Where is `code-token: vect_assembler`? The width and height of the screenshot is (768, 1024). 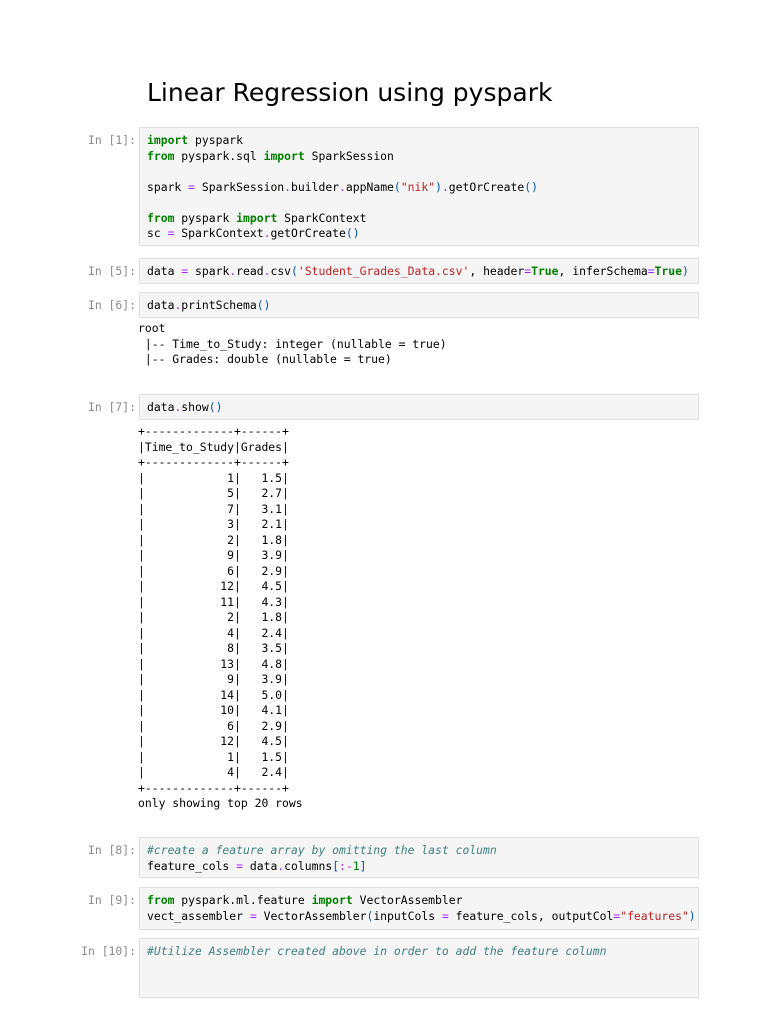
code-token: vect_assembler is located at coordinates (198, 915).